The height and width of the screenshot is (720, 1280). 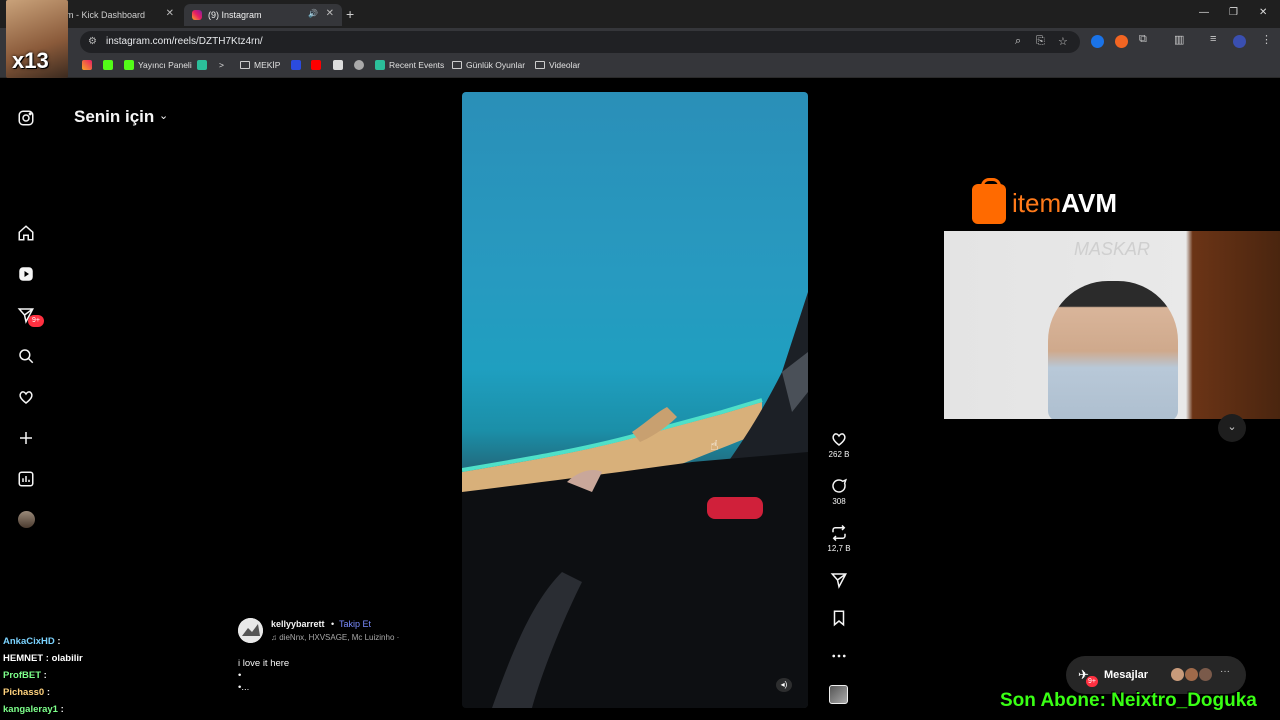 I want to click on omnibox: ⚙ instagram.com/reels/DZTH7Ktz4rn/ ⌕ ⎘ ☆, so click(x=580, y=42).